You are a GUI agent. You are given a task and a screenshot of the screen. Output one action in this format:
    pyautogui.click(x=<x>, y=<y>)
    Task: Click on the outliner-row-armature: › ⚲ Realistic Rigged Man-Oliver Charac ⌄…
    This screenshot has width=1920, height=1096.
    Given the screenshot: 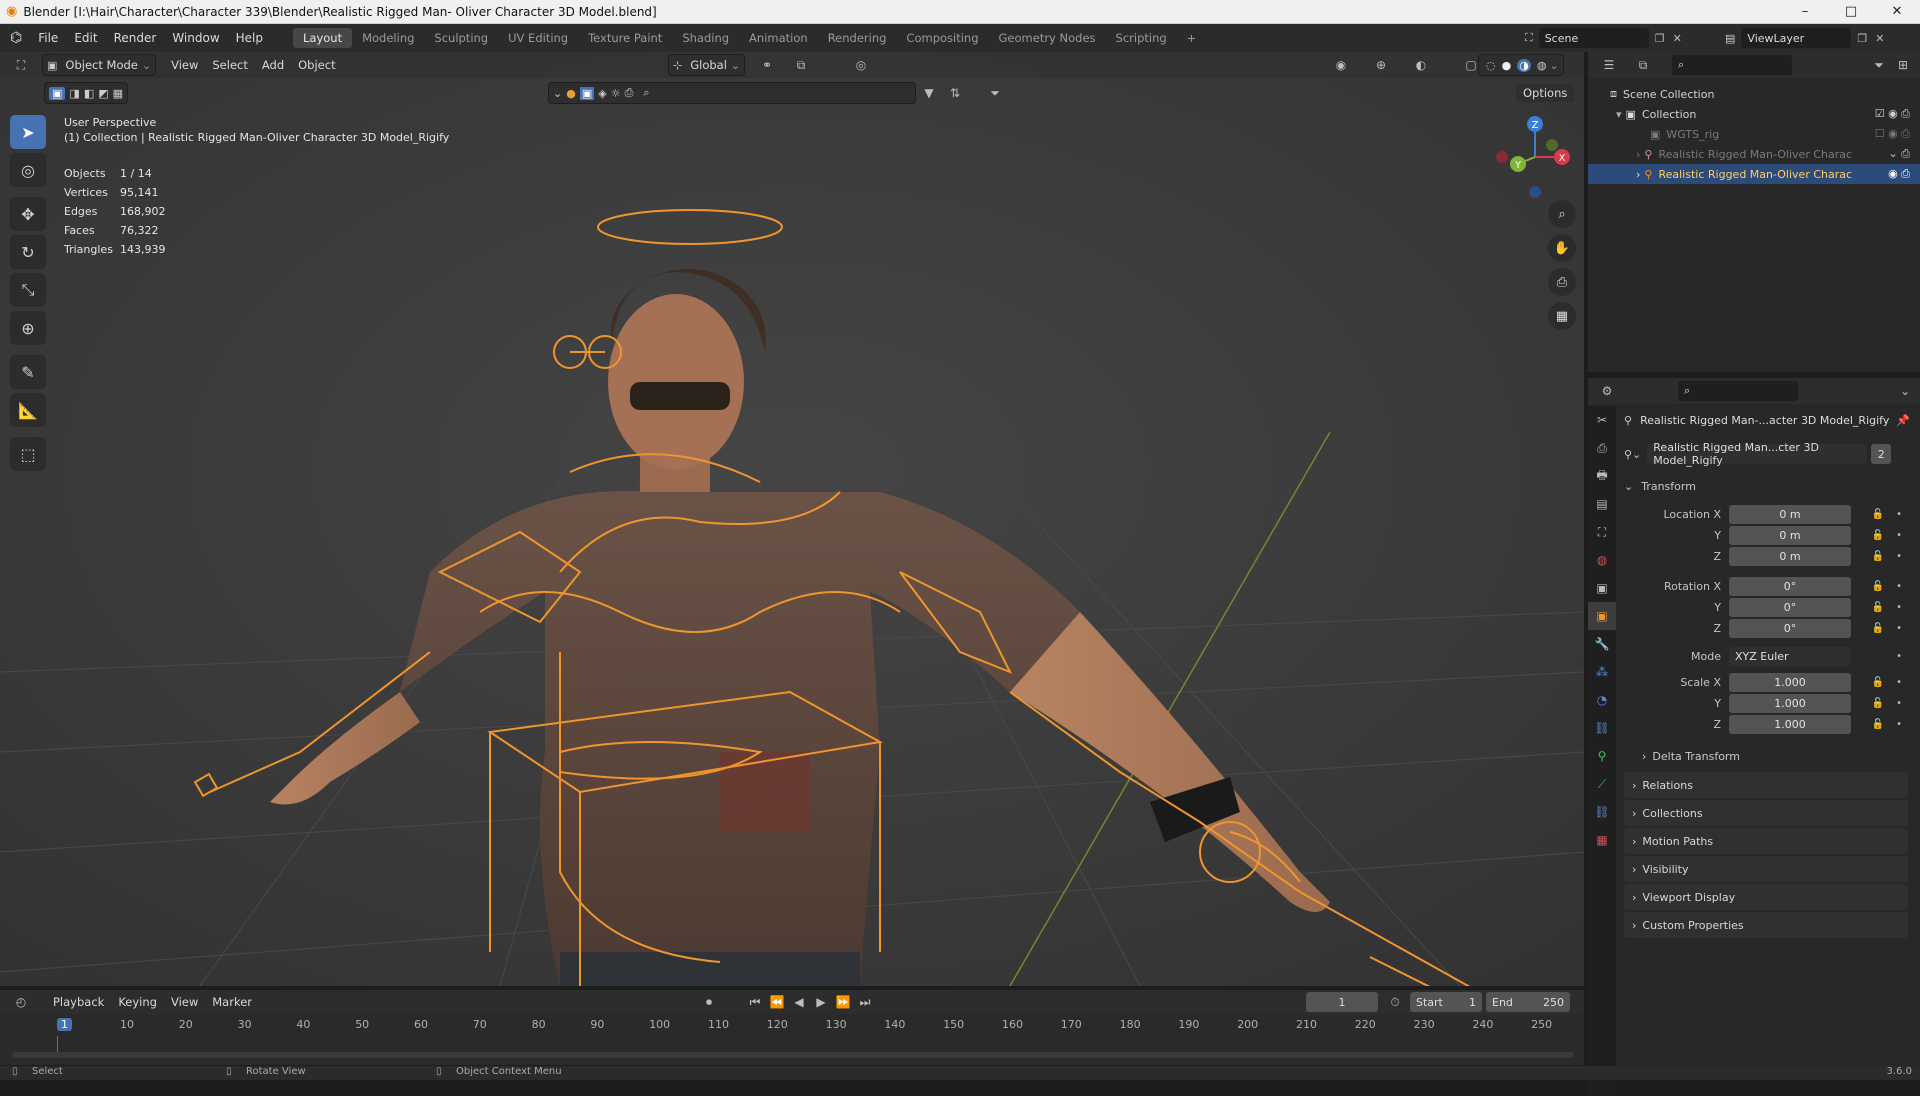 What is the action you would take?
    pyautogui.click(x=1754, y=154)
    